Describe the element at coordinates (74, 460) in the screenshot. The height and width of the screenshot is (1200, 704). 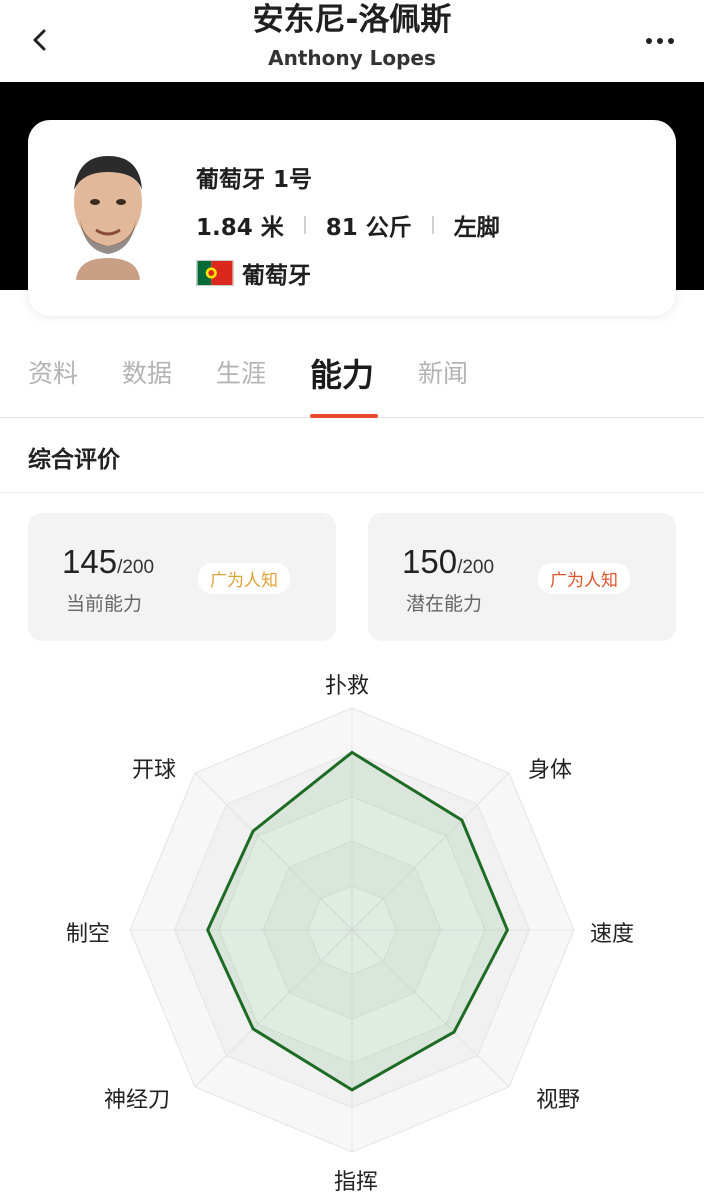
I see `section-title: 综合评价` at that location.